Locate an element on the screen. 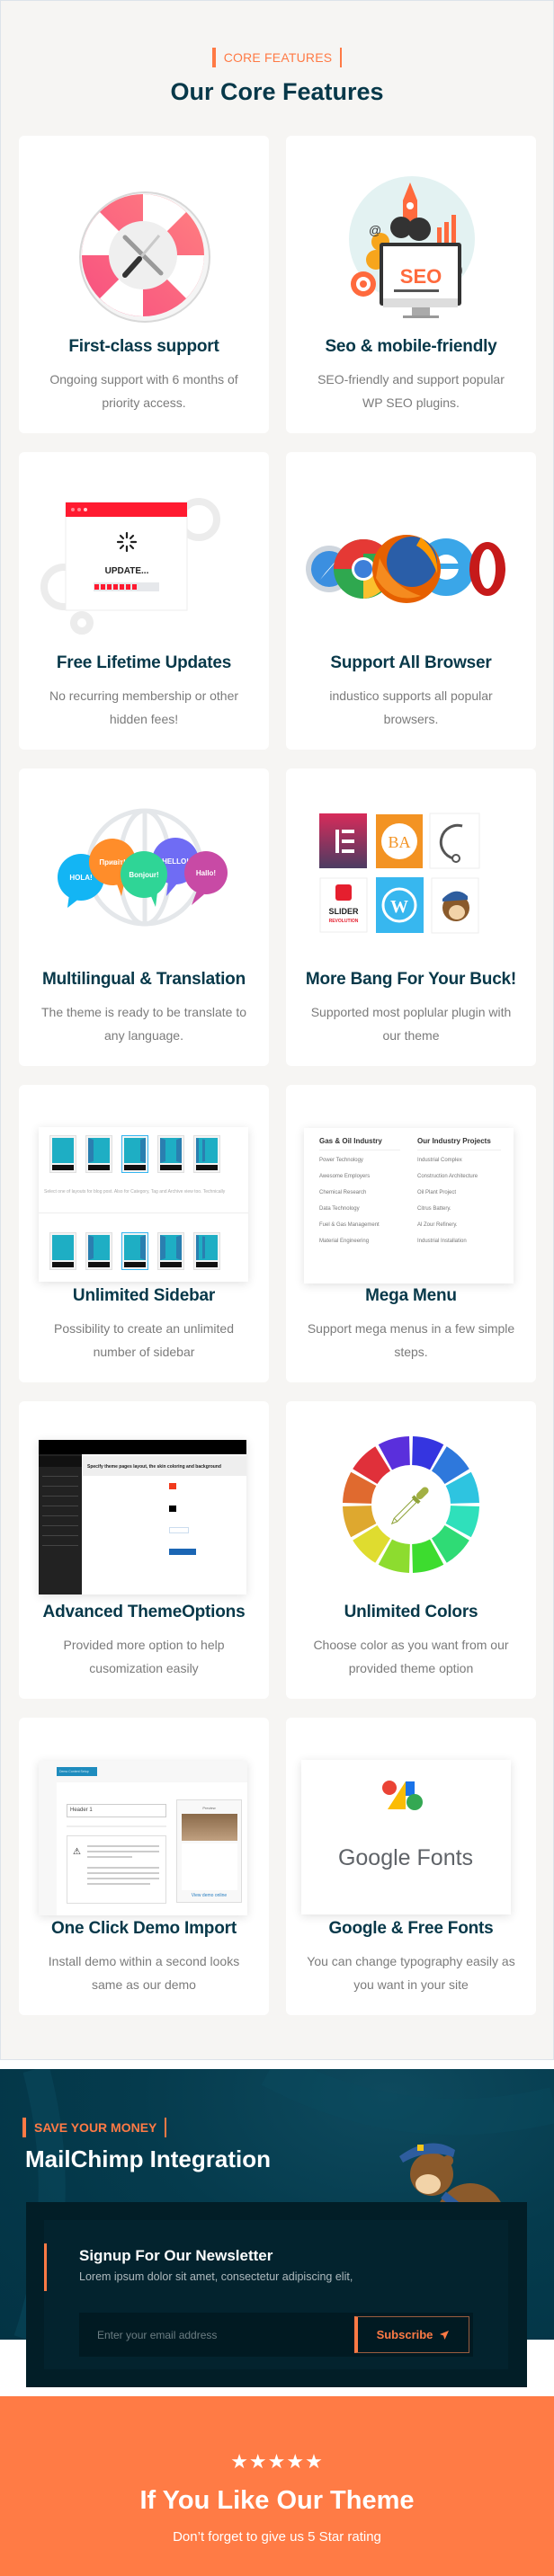  update-progress-bar is located at coordinates (115, 587).